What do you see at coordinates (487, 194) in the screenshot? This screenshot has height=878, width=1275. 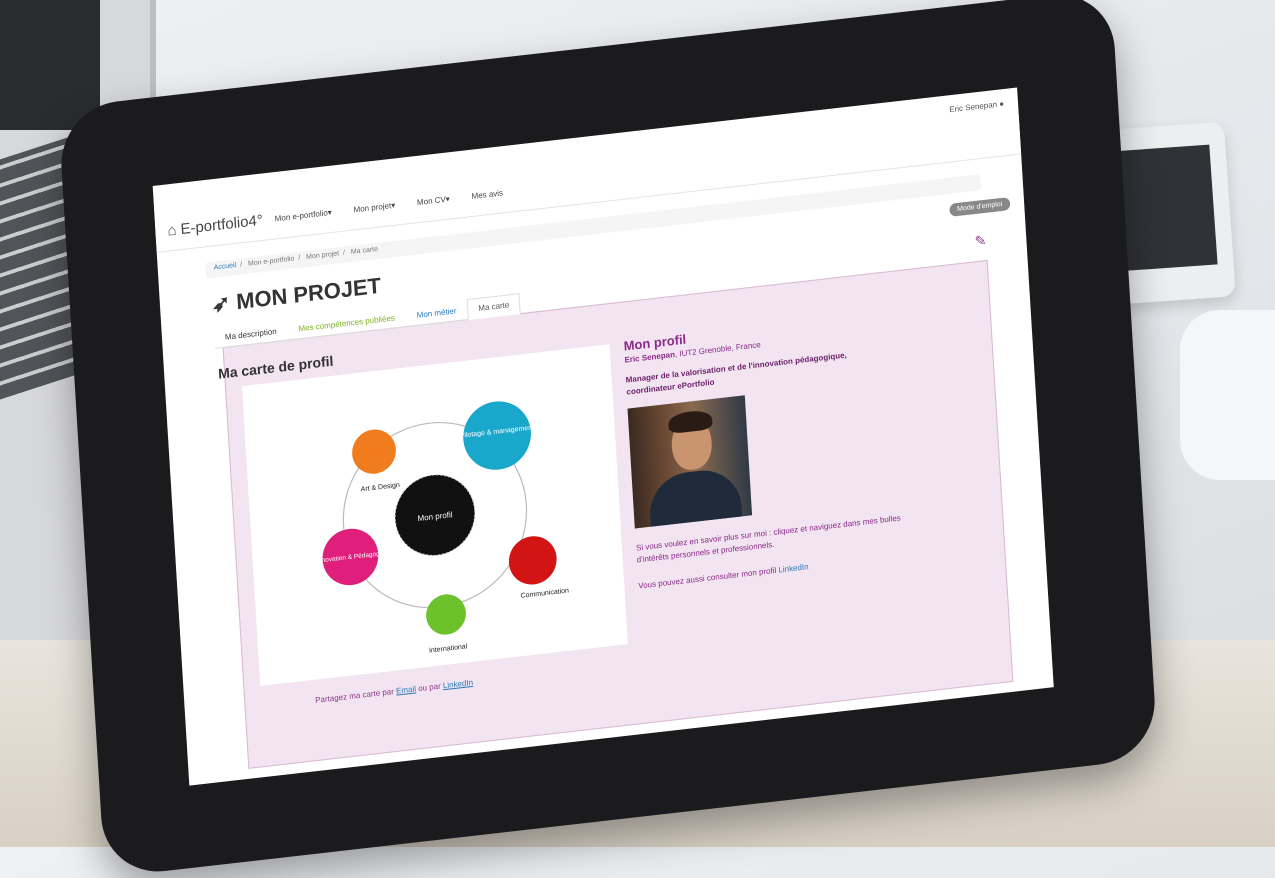 I see `nav-item-mes-avis: Mes avis` at bounding box center [487, 194].